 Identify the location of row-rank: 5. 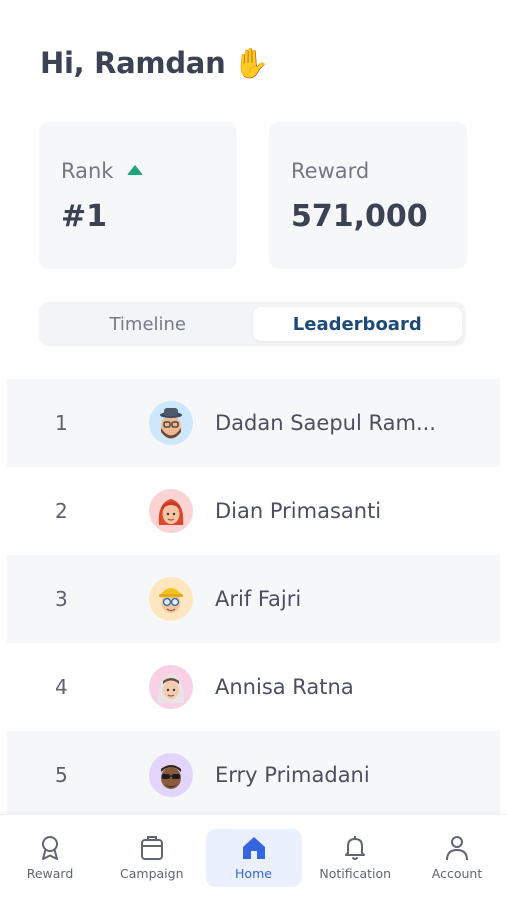
(61, 775).